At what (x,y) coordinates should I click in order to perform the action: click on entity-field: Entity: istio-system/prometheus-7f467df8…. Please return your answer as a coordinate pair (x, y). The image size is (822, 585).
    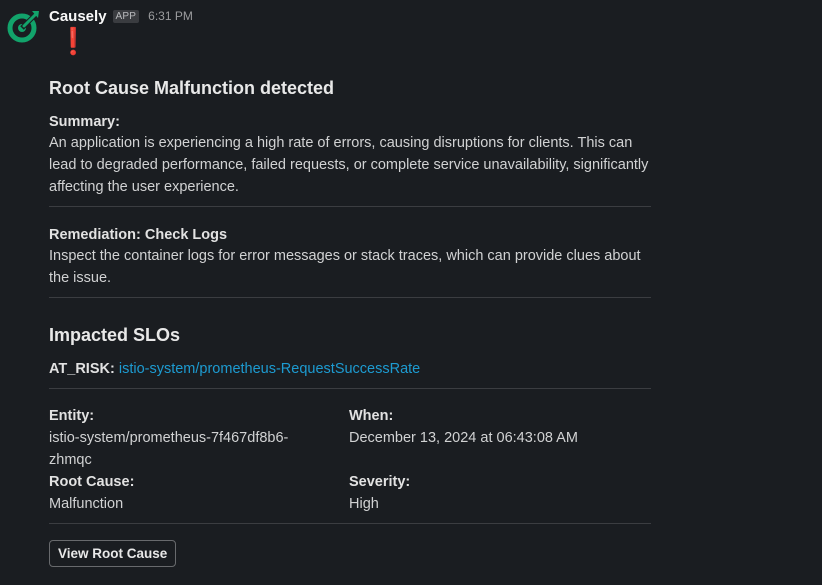
    Looking at the image, I should click on (199, 438).